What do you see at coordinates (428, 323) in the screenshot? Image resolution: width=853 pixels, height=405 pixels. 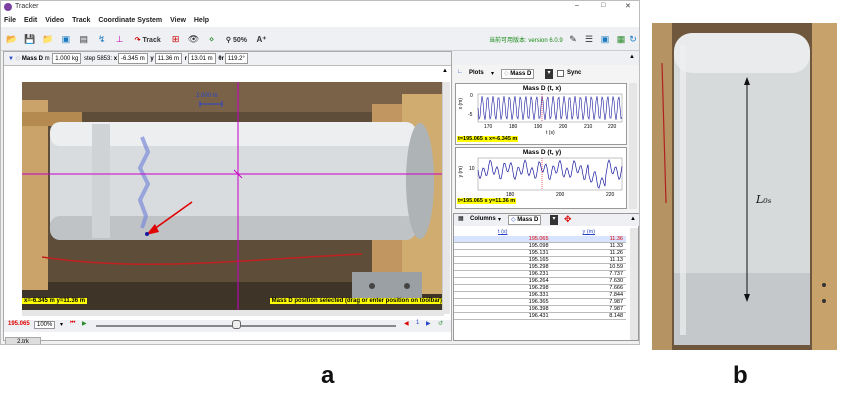 I see `step-forward-icon: ▶` at bounding box center [428, 323].